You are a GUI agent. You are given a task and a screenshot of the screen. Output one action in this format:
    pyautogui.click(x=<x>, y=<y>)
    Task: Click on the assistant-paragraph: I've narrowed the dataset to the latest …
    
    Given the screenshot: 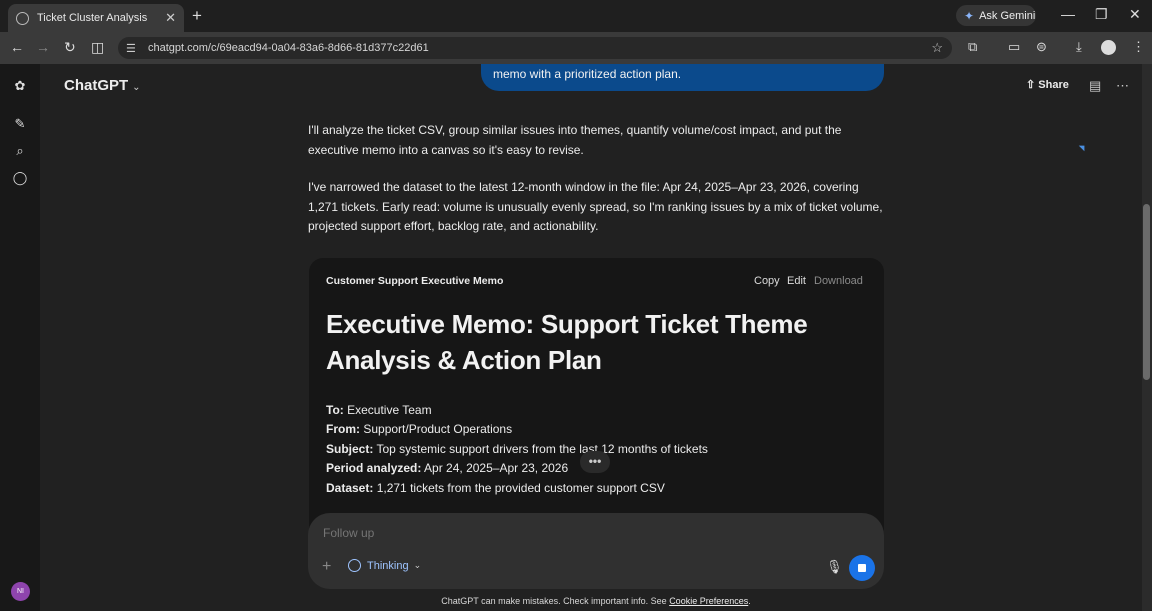 What is the action you would take?
    pyautogui.click(x=595, y=206)
    